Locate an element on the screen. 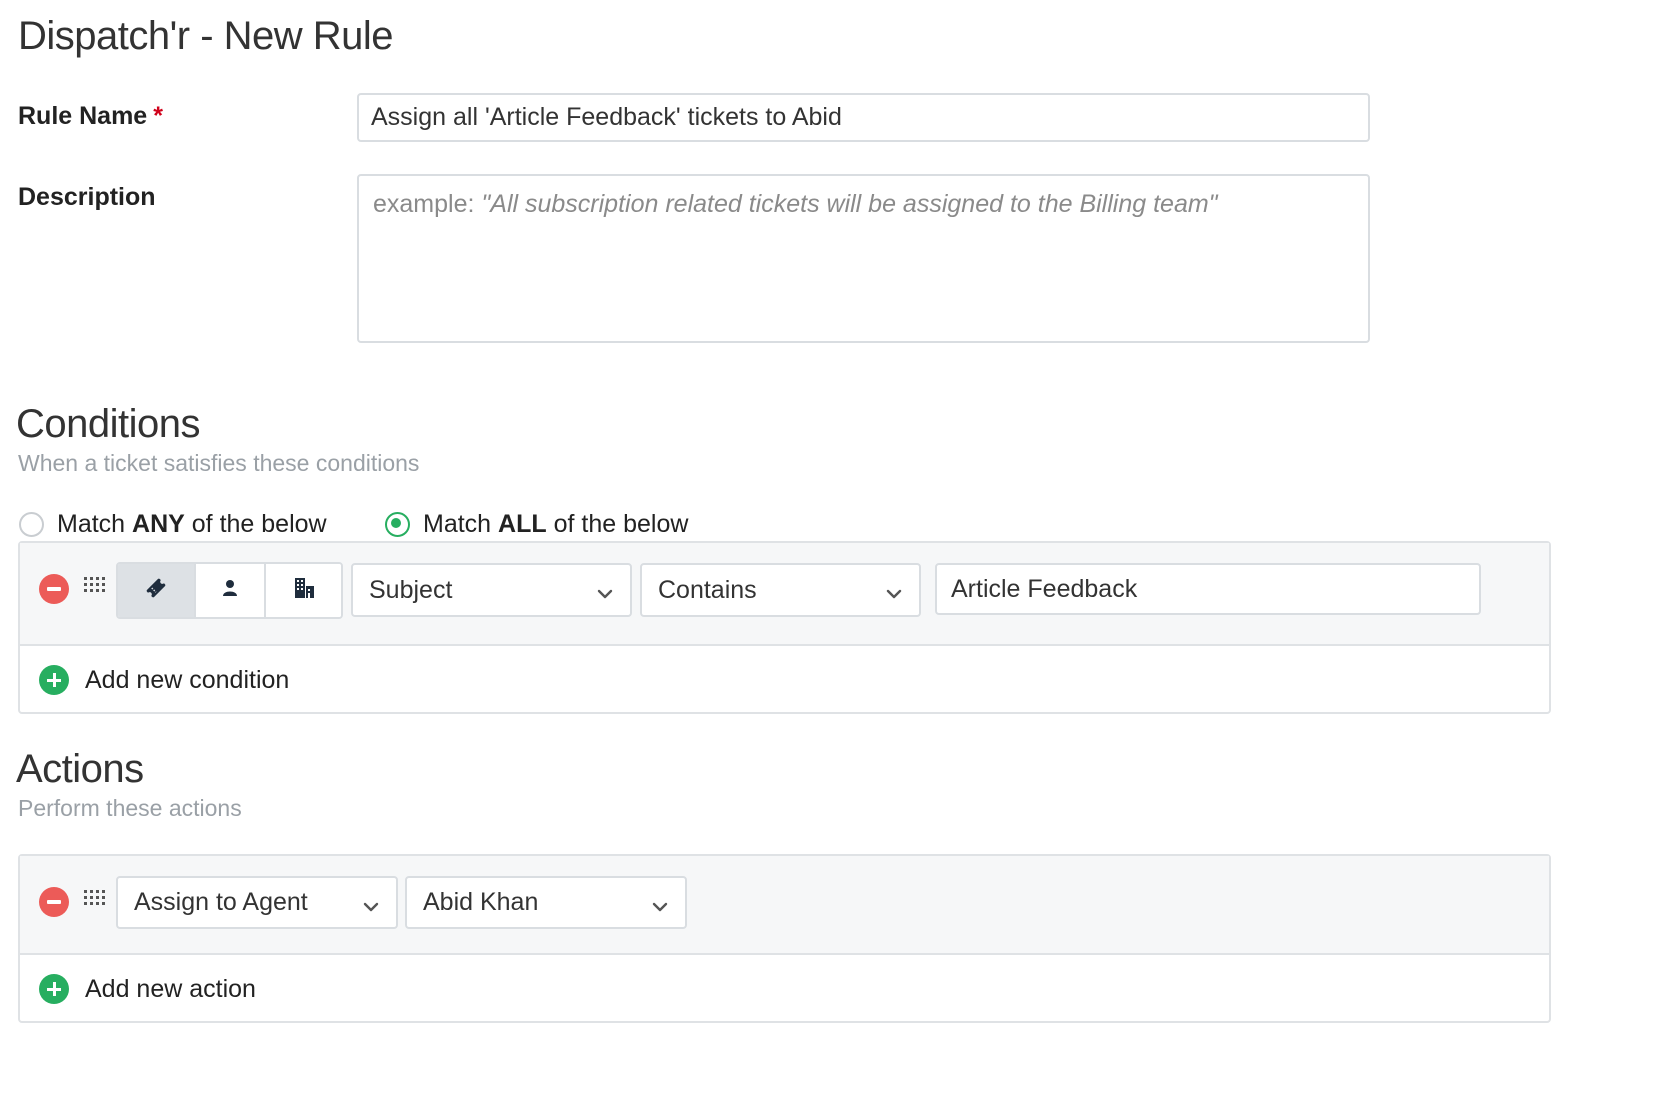 The height and width of the screenshot is (1106, 1664). action-type-value: Assign to Agent is located at coordinates (221, 902).